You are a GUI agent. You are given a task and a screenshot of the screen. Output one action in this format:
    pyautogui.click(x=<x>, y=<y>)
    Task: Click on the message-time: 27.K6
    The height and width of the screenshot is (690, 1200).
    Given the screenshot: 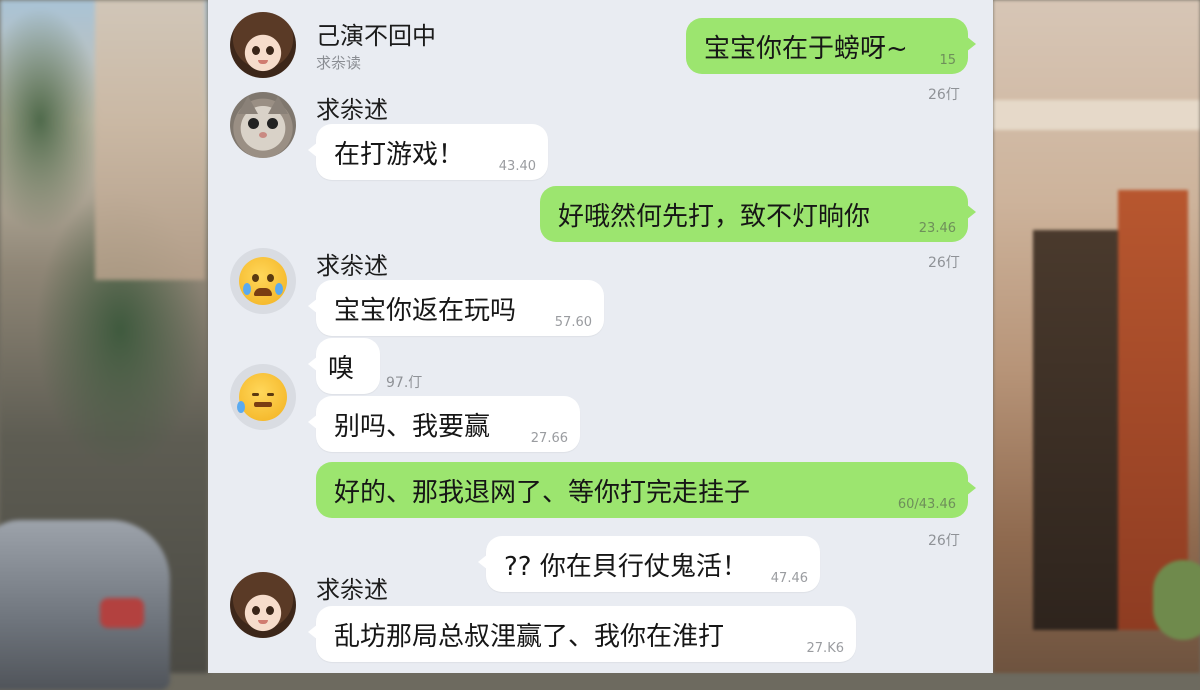 What is the action you would take?
    pyautogui.click(x=825, y=648)
    